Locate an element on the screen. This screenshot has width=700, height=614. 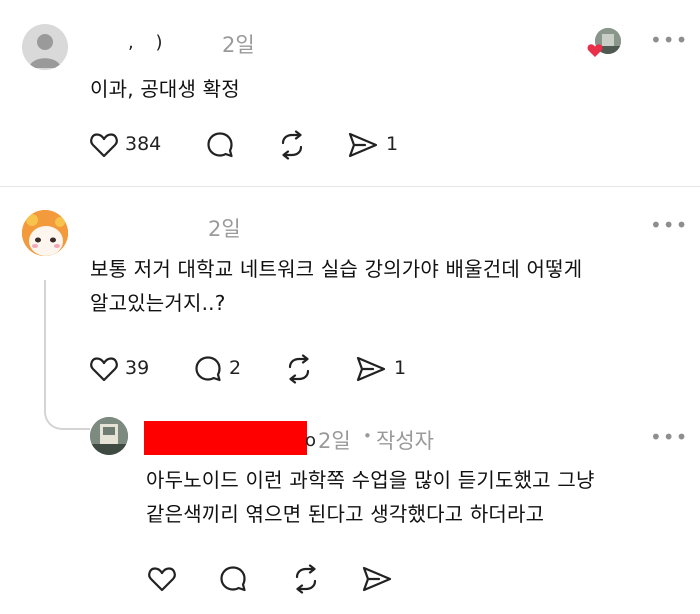
redacted-username is located at coordinates (225, 438).